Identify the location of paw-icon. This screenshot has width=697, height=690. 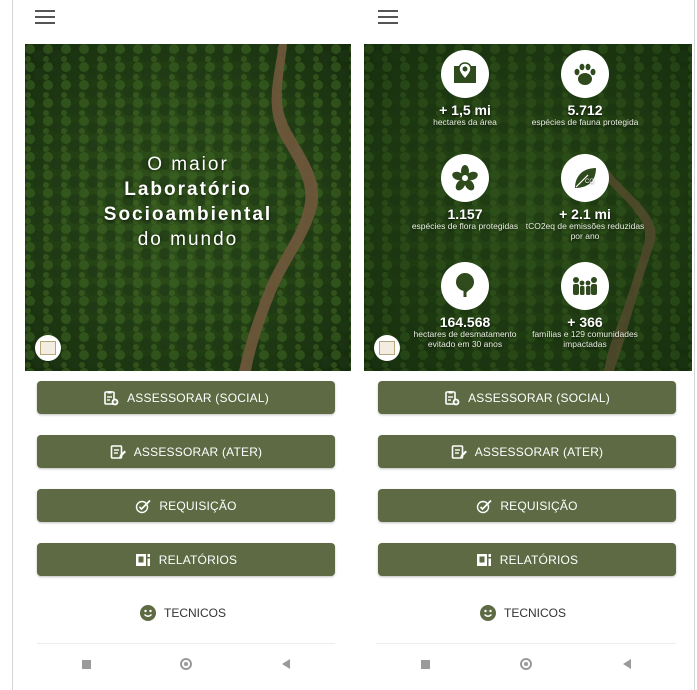
(585, 74).